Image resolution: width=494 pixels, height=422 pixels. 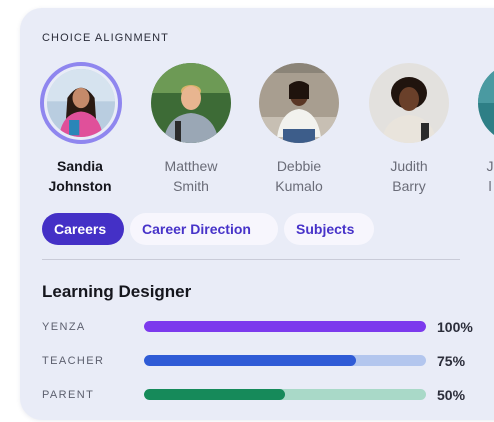 What do you see at coordinates (467, 176) in the screenshot?
I see `person-name-partial: J l` at bounding box center [467, 176].